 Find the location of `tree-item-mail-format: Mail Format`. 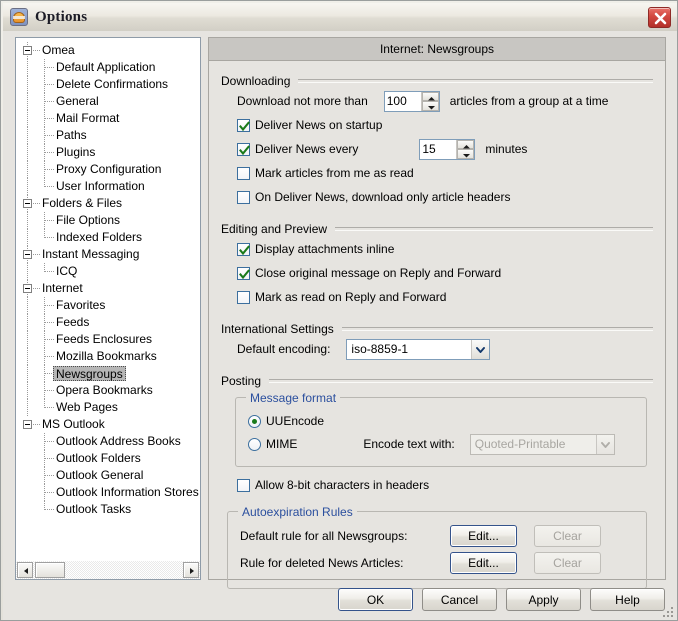

tree-item-mail-format: Mail Format is located at coordinates (108, 118).